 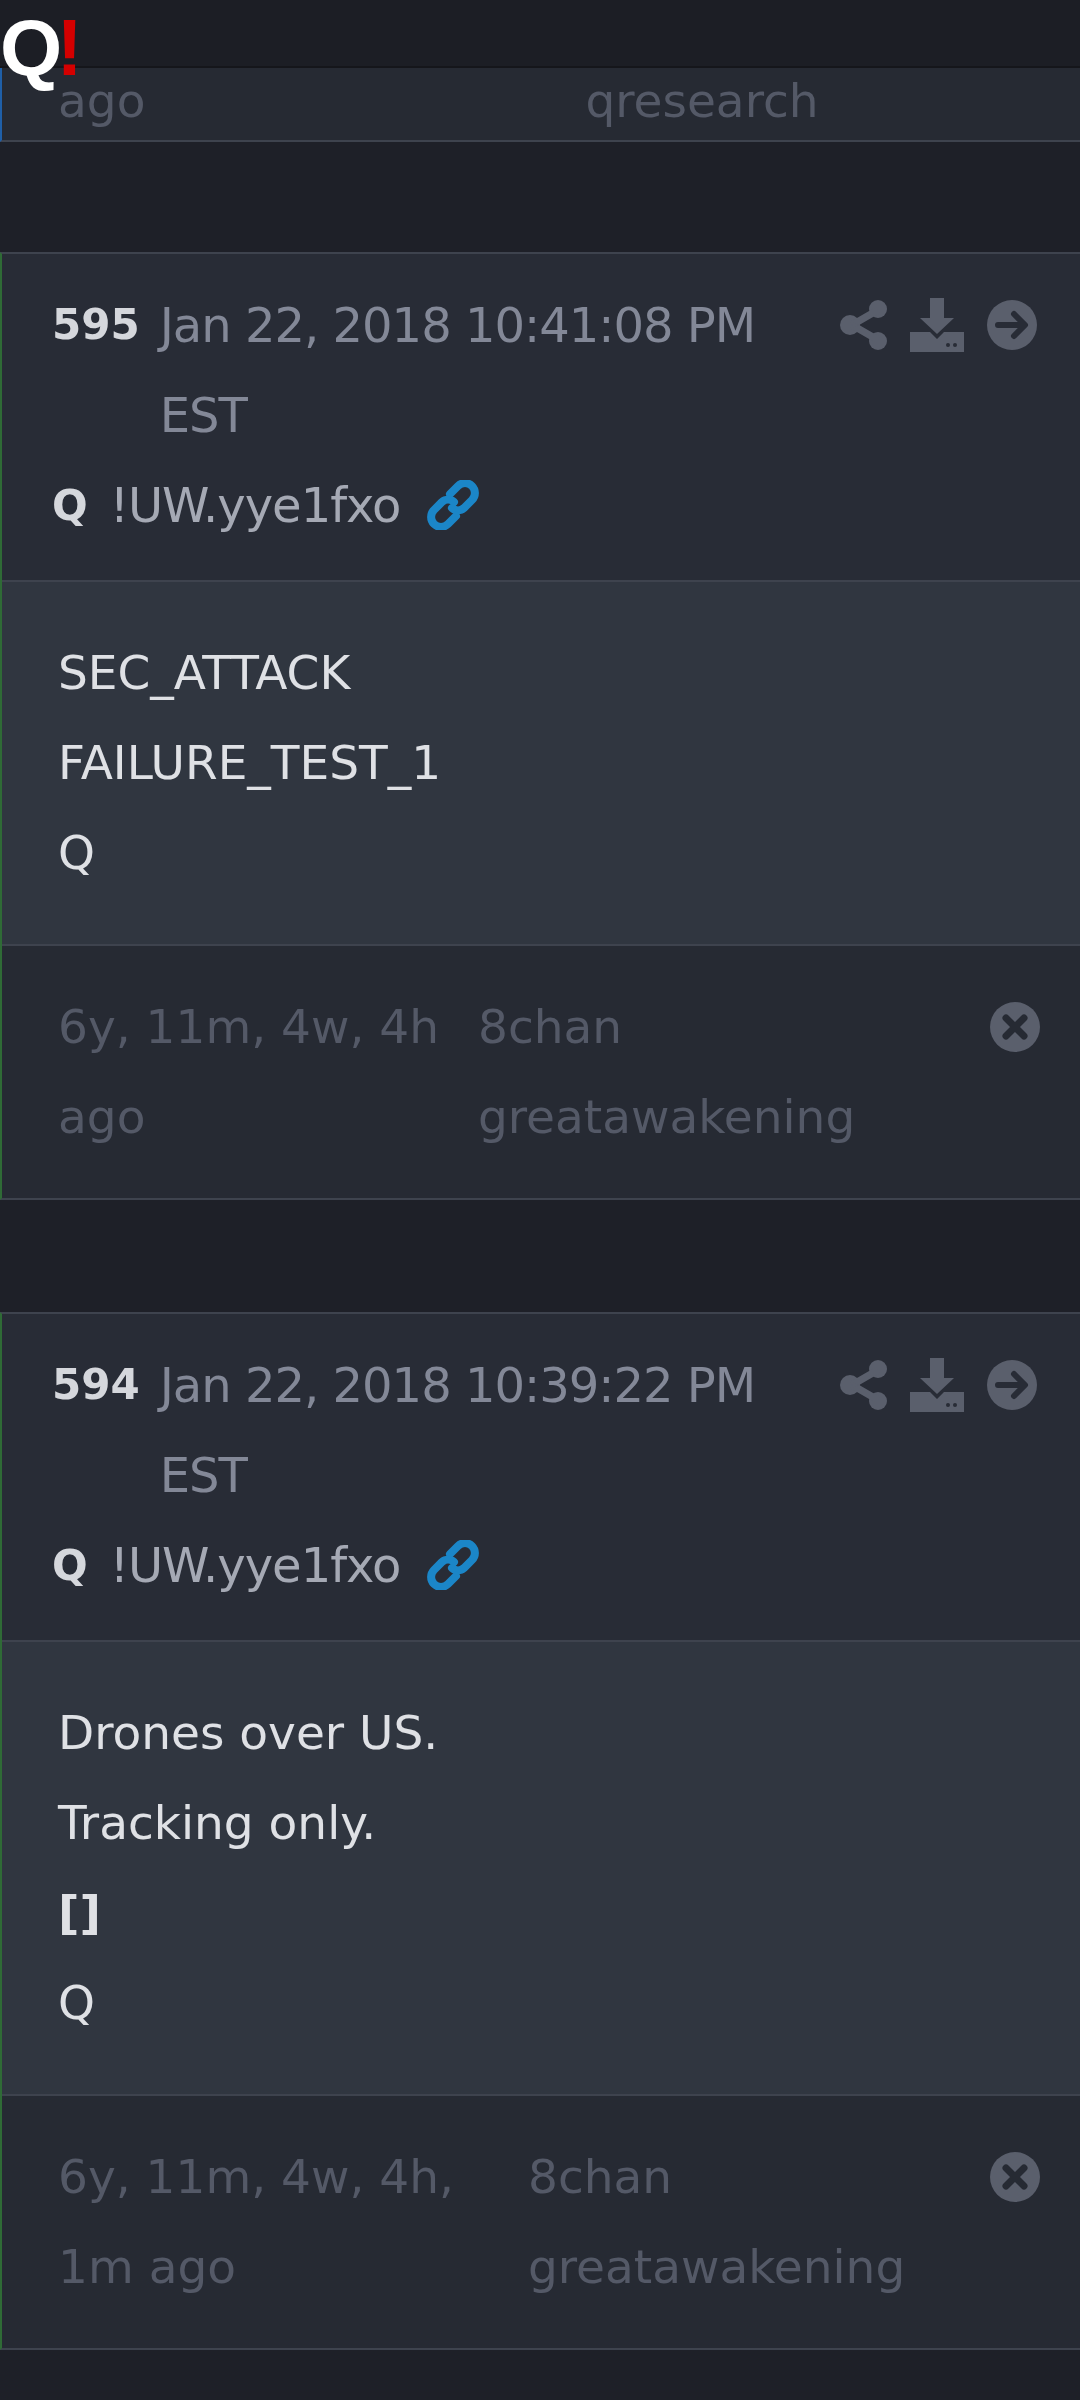 I want to click on post-date: Jan 22, 2018 10:39:22 PM, so click(x=458, y=1385).